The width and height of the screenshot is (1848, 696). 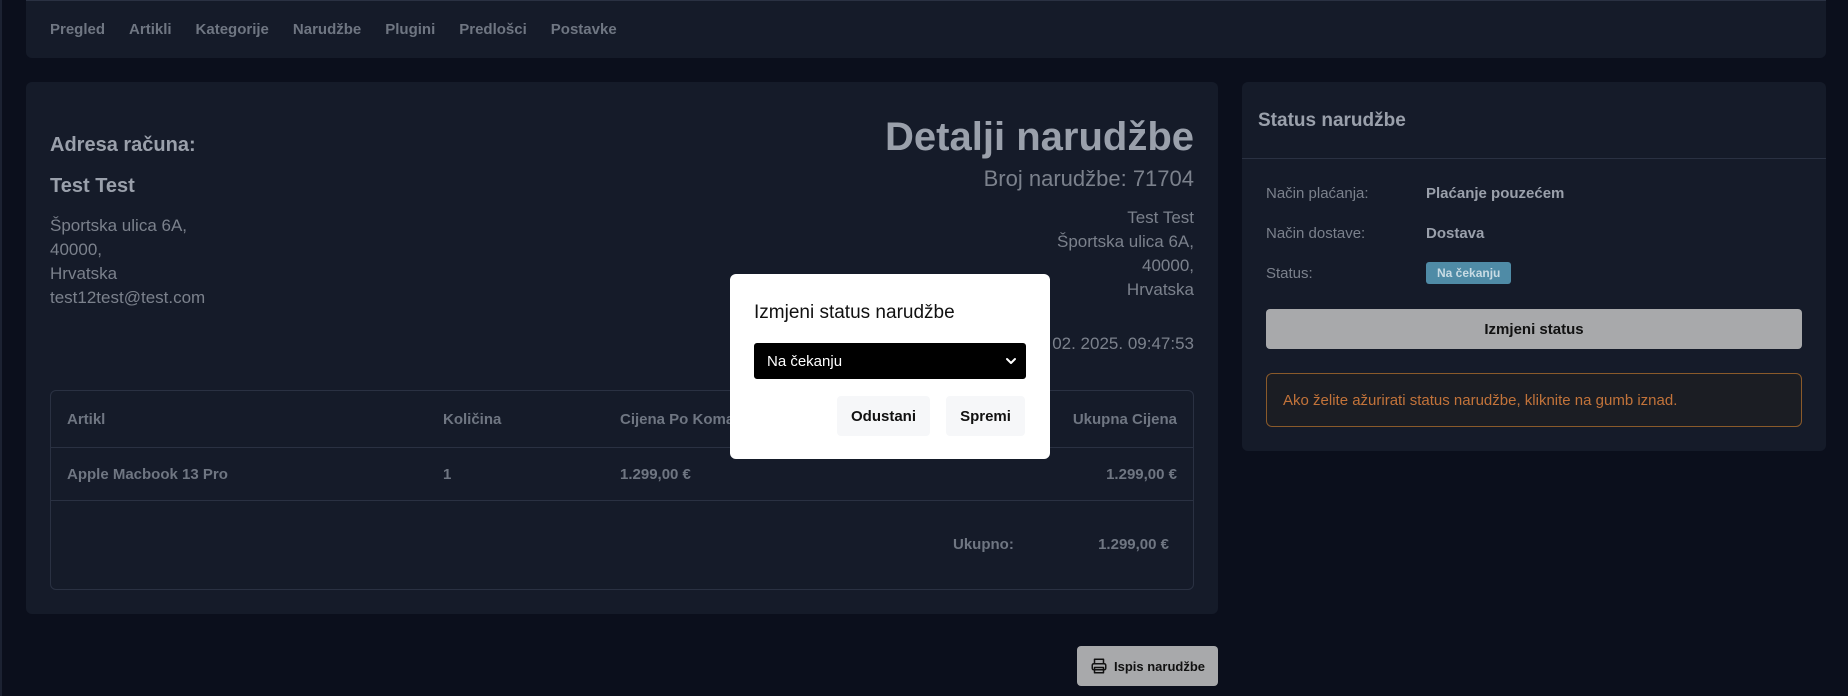 What do you see at coordinates (985, 416) in the screenshot?
I see `save-button: Spremi` at bounding box center [985, 416].